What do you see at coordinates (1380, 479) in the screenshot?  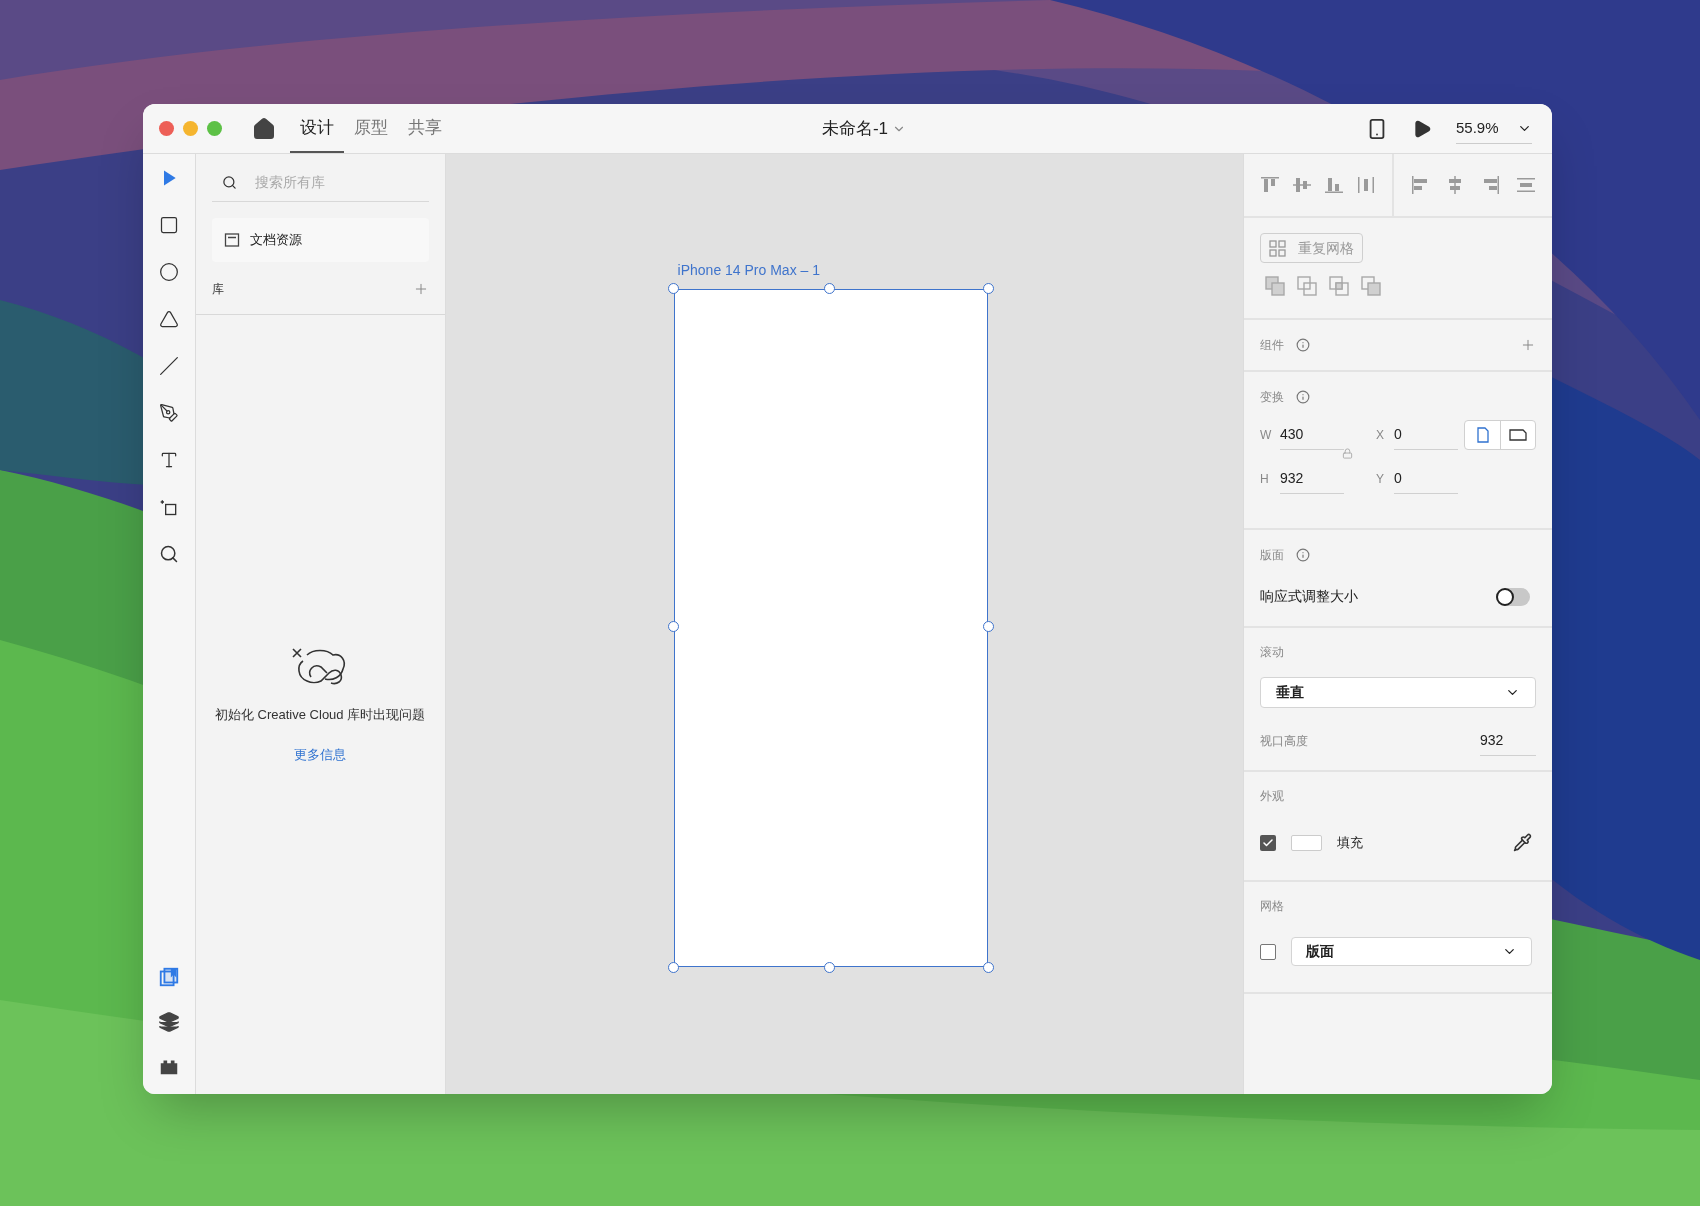 I see `field-label: Y` at bounding box center [1380, 479].